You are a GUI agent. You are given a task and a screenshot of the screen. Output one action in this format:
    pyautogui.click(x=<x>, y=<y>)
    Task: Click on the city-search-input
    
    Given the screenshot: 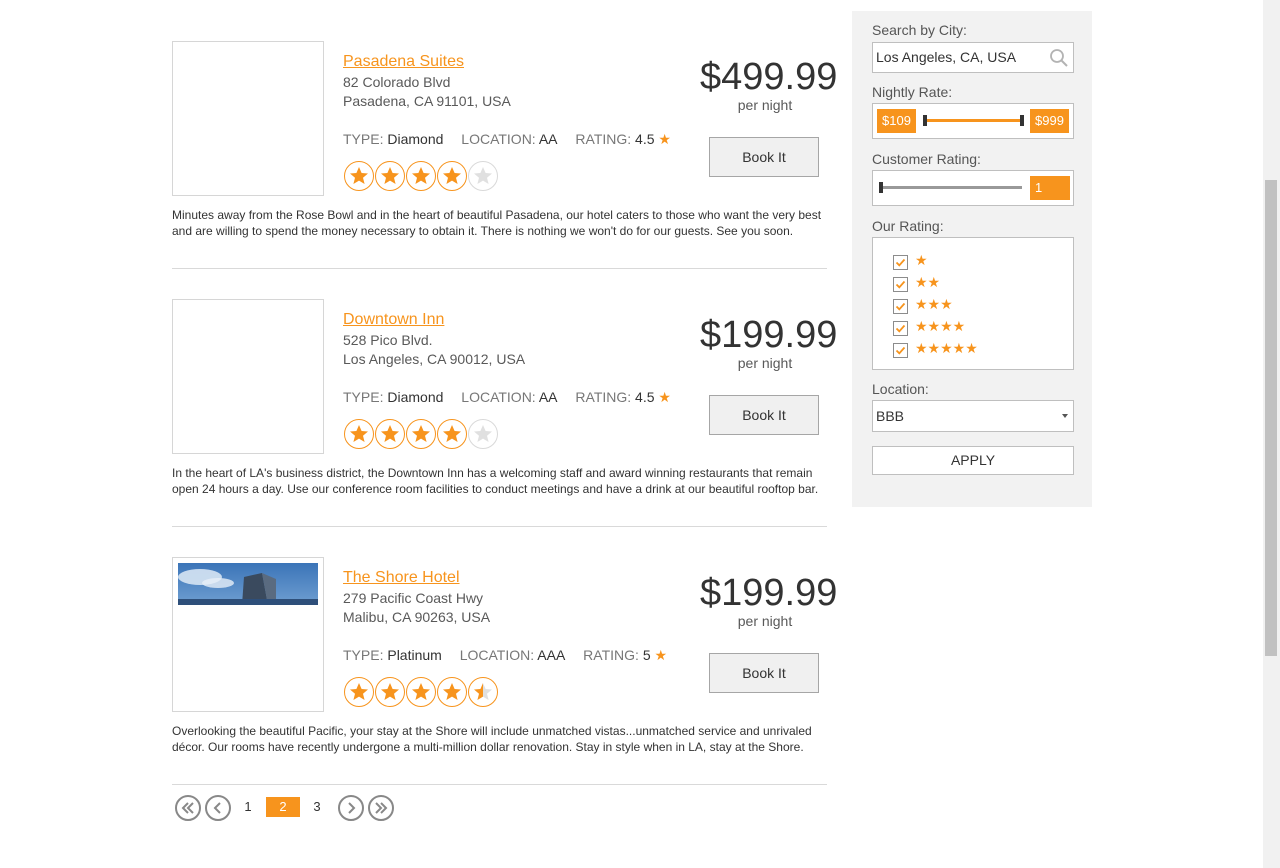 What is the action you would take?
    pyautogui.click(x=961, y=57)
    